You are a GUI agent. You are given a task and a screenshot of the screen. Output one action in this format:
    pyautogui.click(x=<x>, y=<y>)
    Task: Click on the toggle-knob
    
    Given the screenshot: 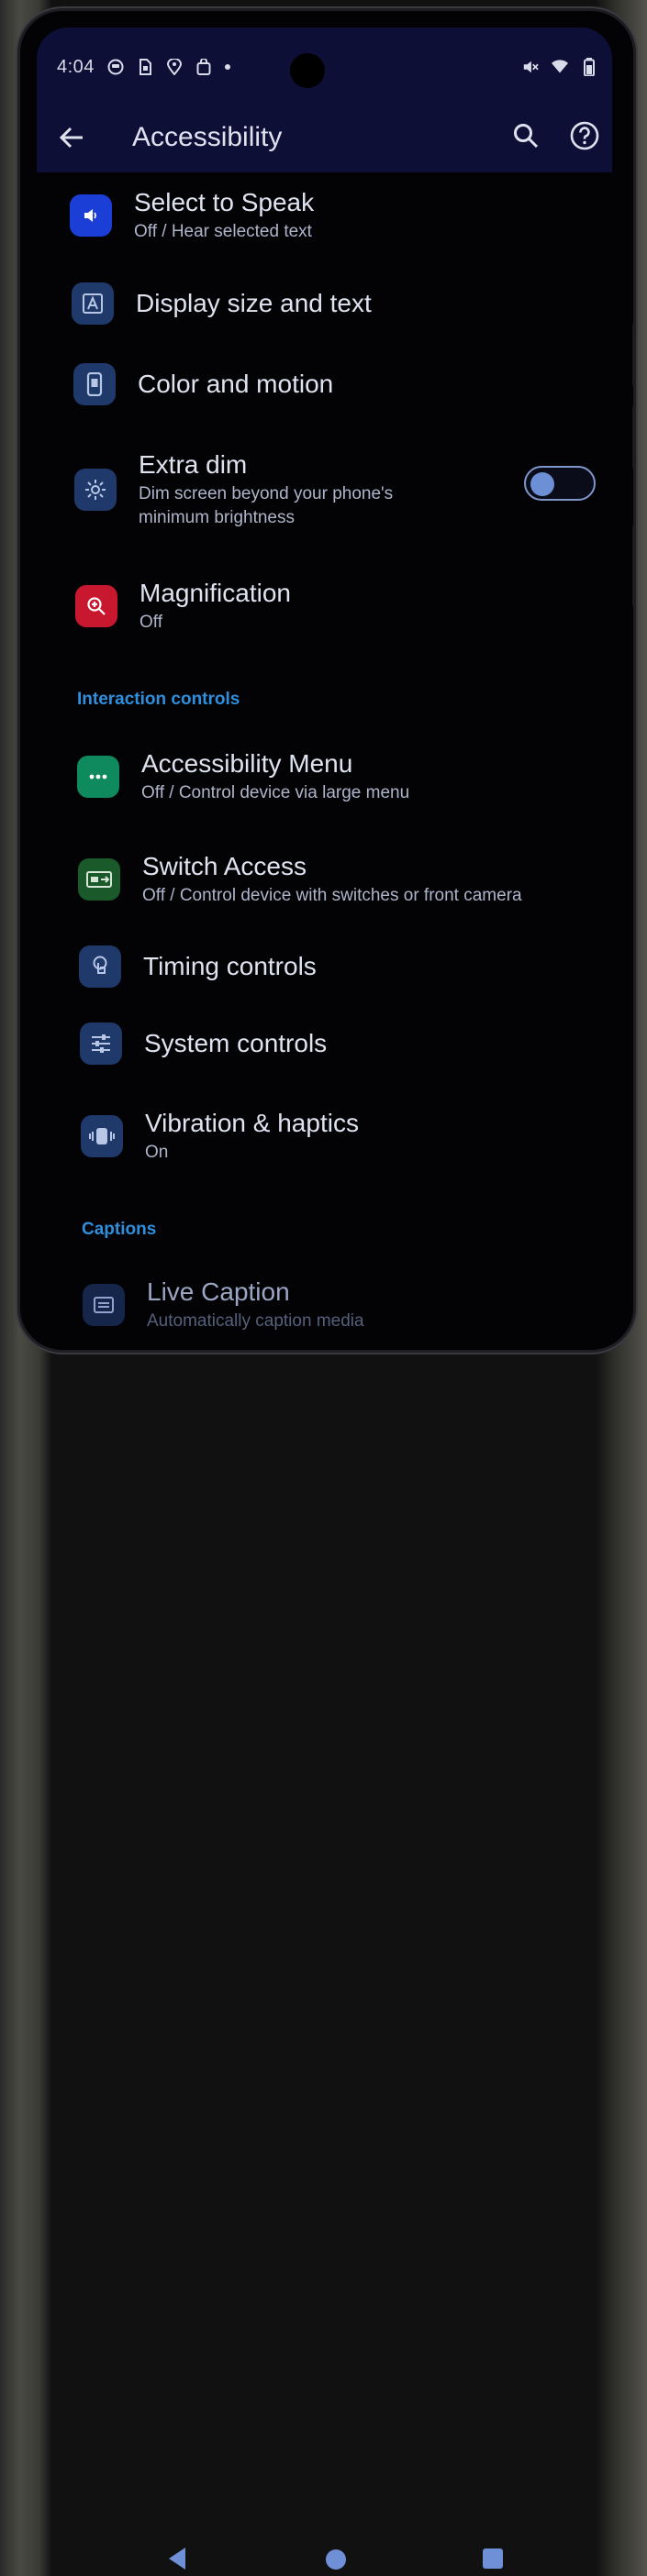 What is the action you would take?
    pyautogui.click(x=542, y=484)
    